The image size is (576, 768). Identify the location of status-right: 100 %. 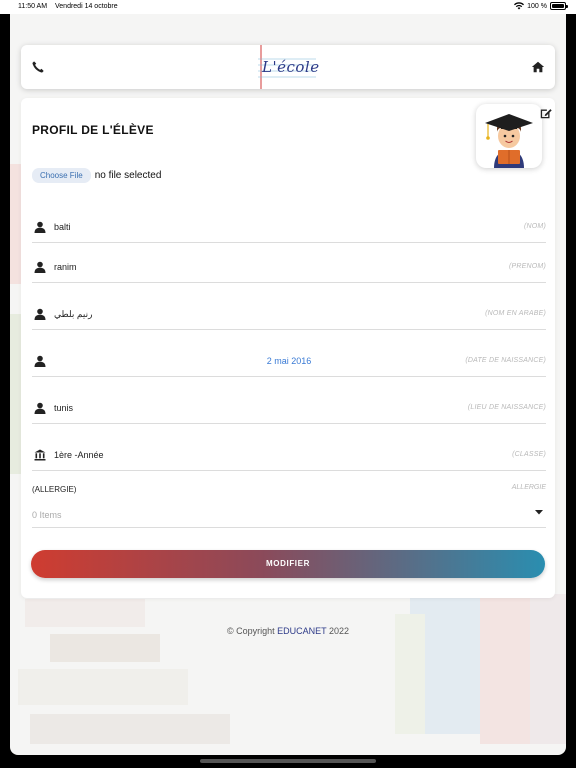
(541, 6).